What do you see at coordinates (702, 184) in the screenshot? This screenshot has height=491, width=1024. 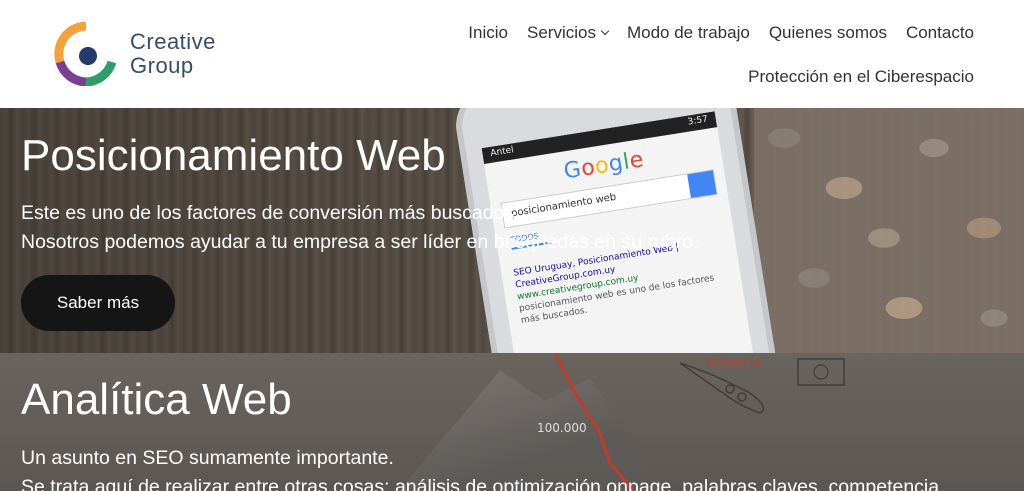 I see `search-icon` at bounding box center [702, 184].